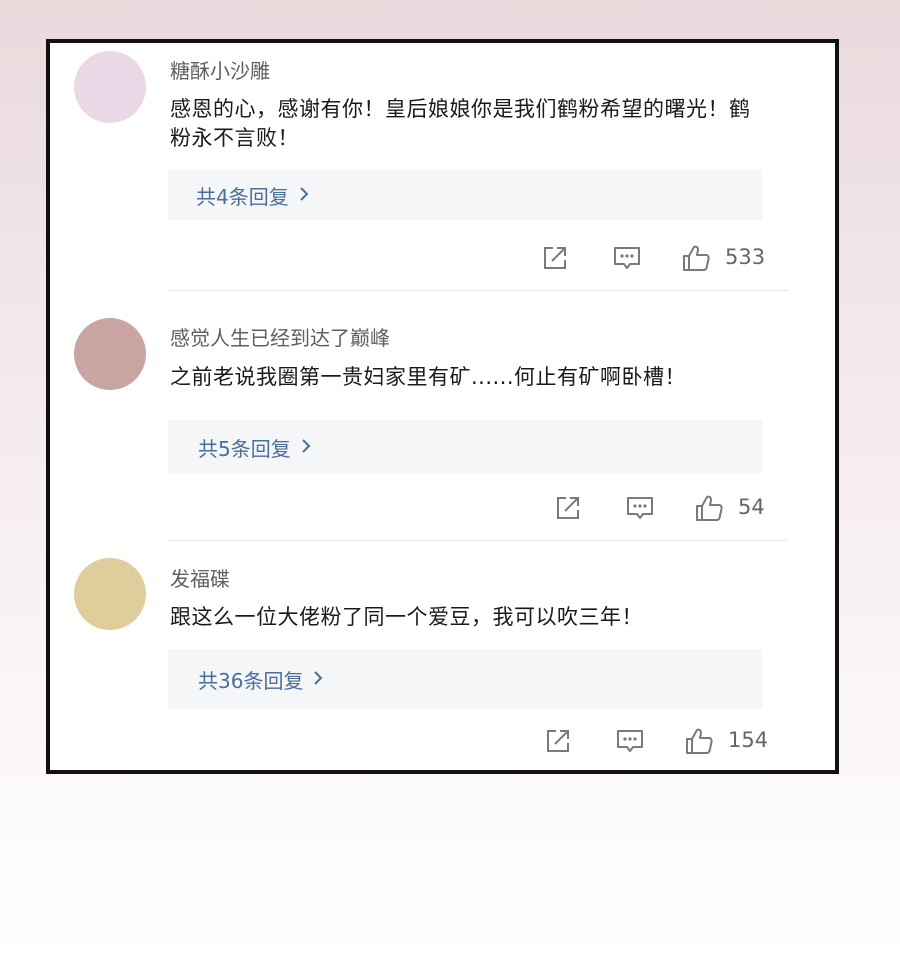 The image size is (900, 956). I want to click on view-replies-button: 共5条回复, so click(465, 447).